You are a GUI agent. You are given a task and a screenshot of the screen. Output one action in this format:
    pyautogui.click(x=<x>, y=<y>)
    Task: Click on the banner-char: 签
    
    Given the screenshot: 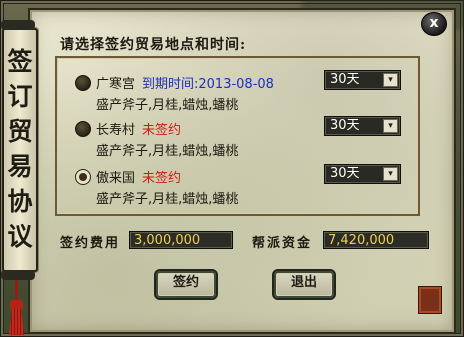 What is the action you would take?
    pyautogui.click(x=20, y=61)
    